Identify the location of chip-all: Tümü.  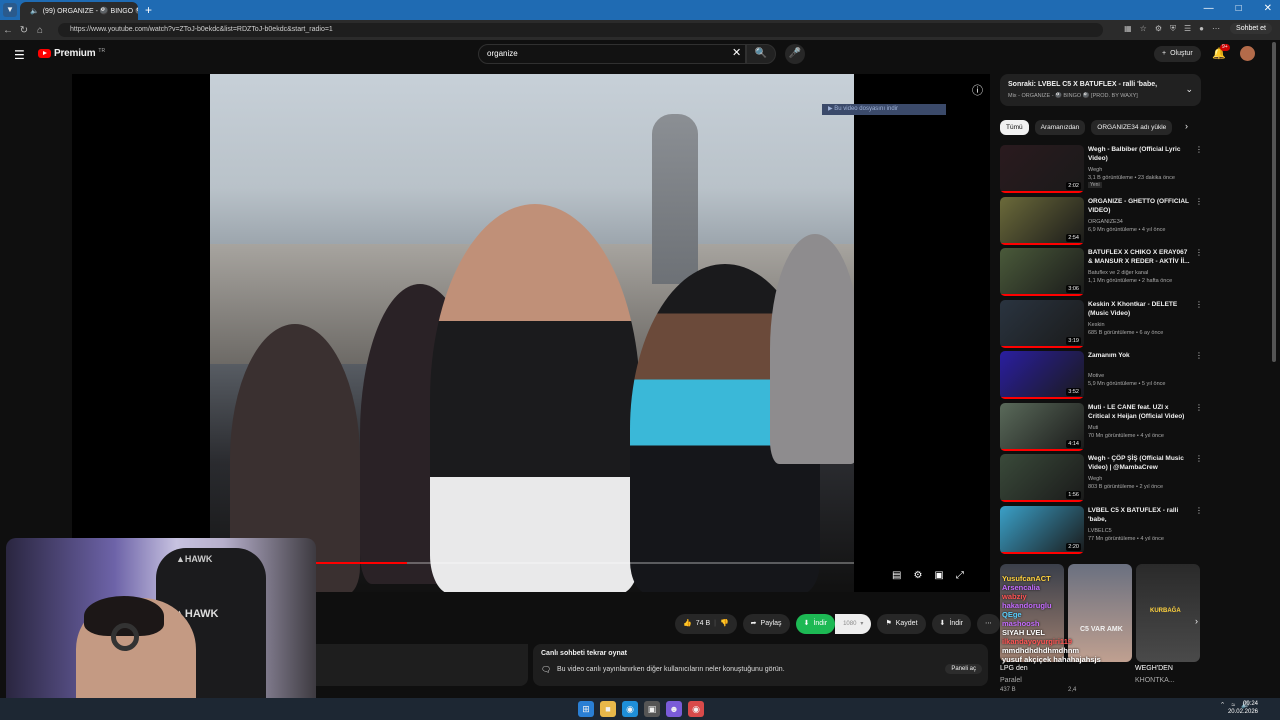
(1014, 127).